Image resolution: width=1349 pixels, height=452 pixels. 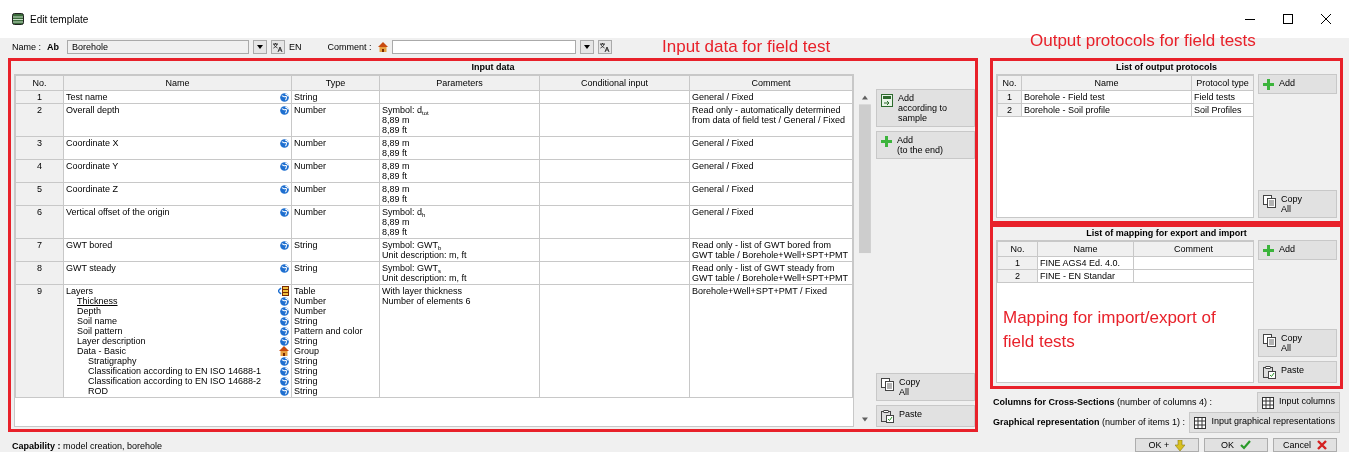 I want to click on parameter-text: With layer thickness, so click(x=422, y=291).